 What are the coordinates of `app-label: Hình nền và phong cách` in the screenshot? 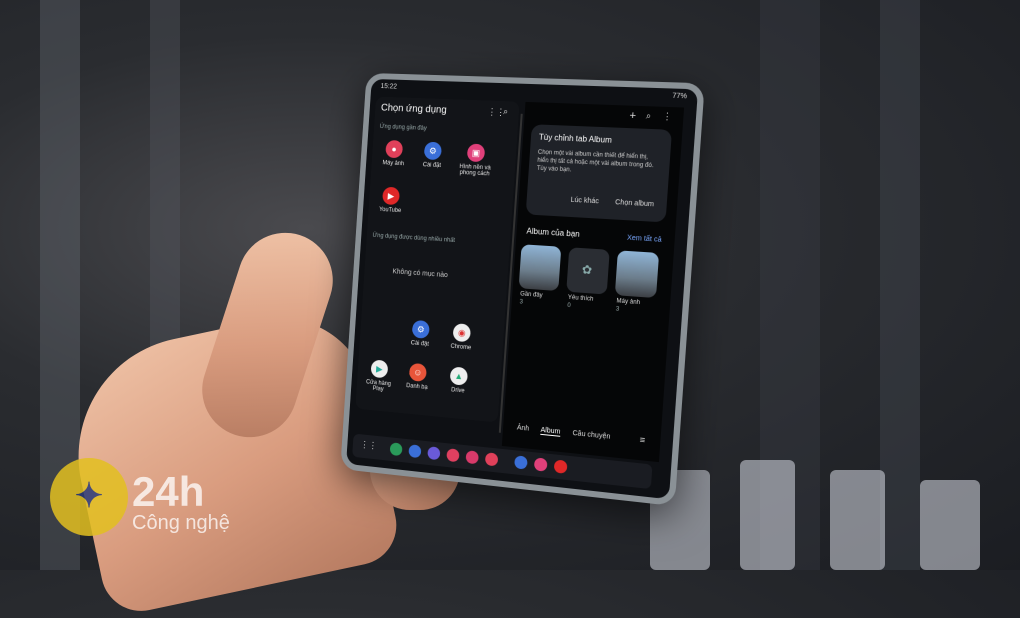 It's located at (475, 170).